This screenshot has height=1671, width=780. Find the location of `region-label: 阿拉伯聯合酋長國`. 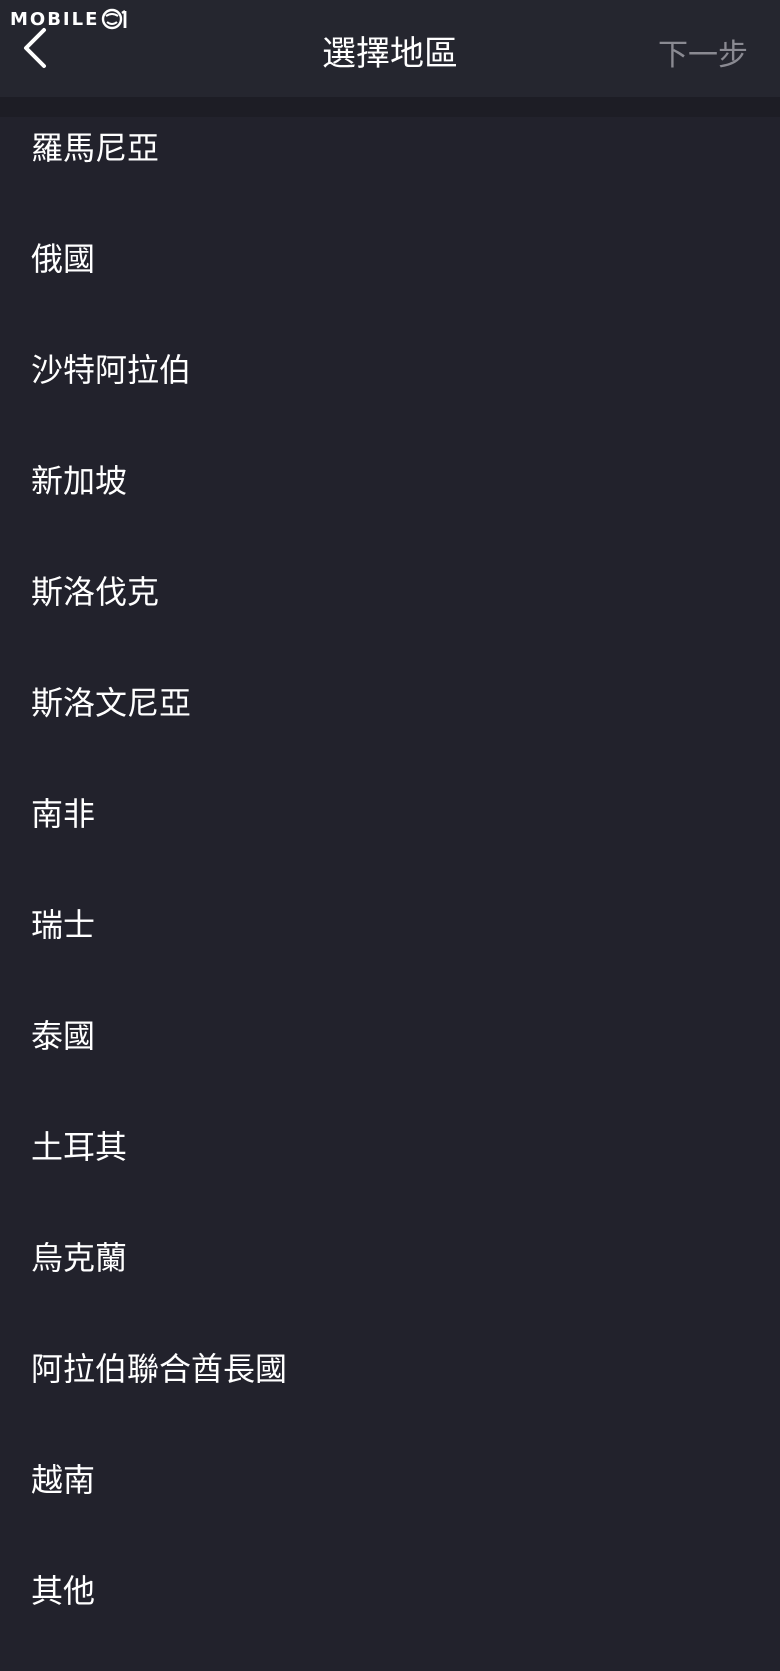

region-label: 阿拉伯聯合酋長國 is located at coordinates (159, 1369).